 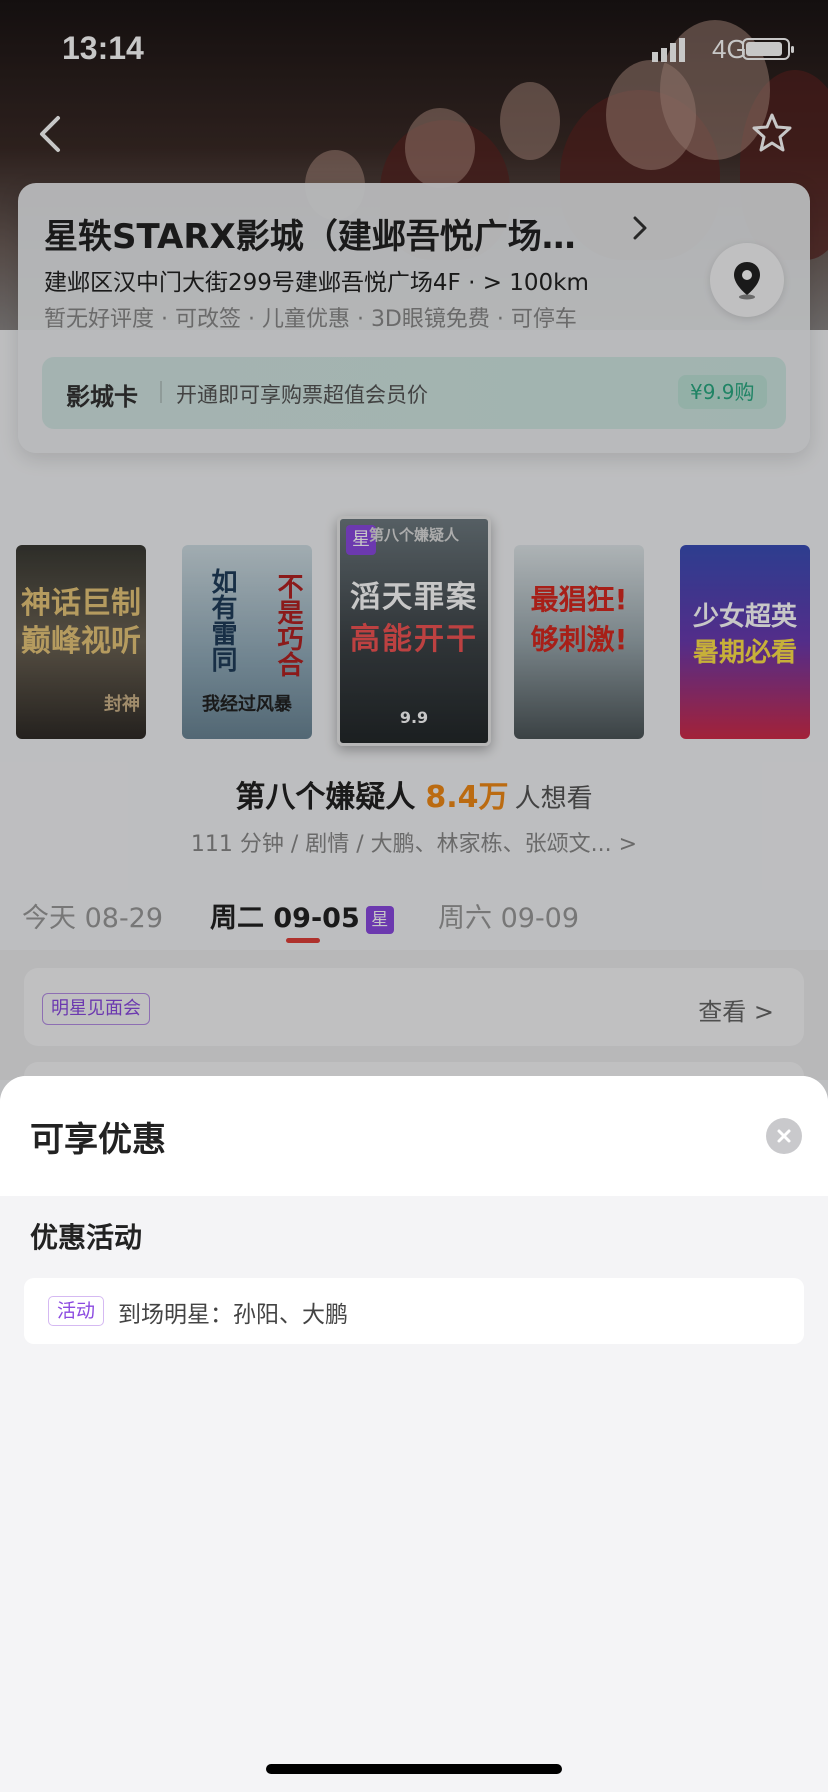 I want to click on section-title: 优惠活动, so click(x=86, y=1237).